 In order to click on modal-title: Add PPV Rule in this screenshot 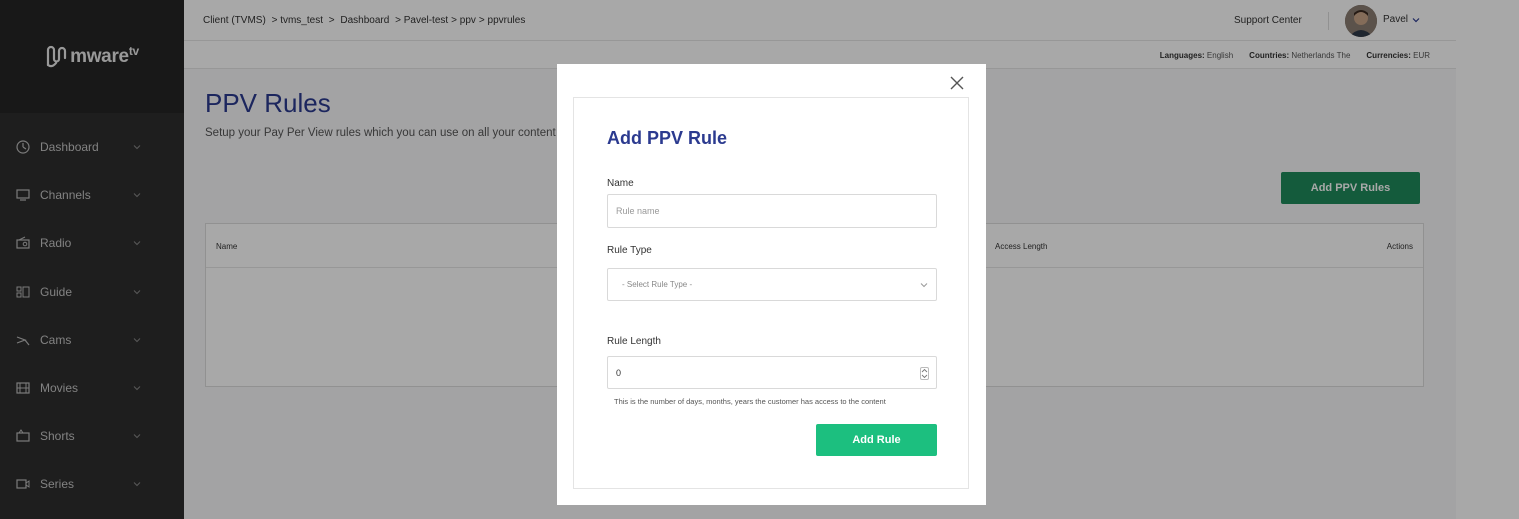, I will do `click(667, 138)`.